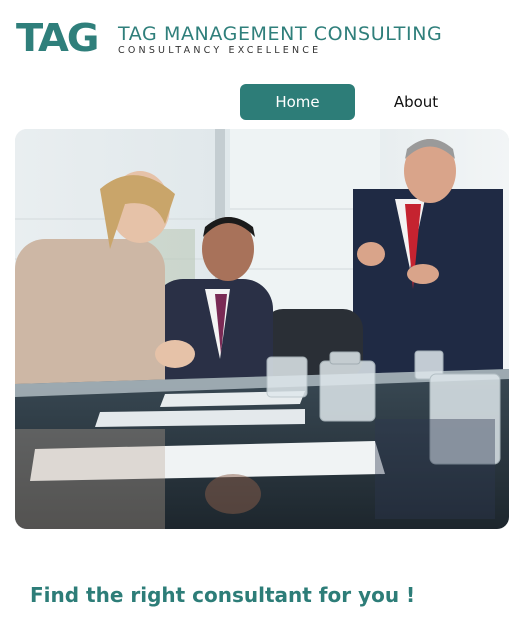 Image resolution: width=509 pixels, height=619 pixels. I want to click on brand-slogan: CONSULTANCY EXCELLENCE, so click(220, 50).